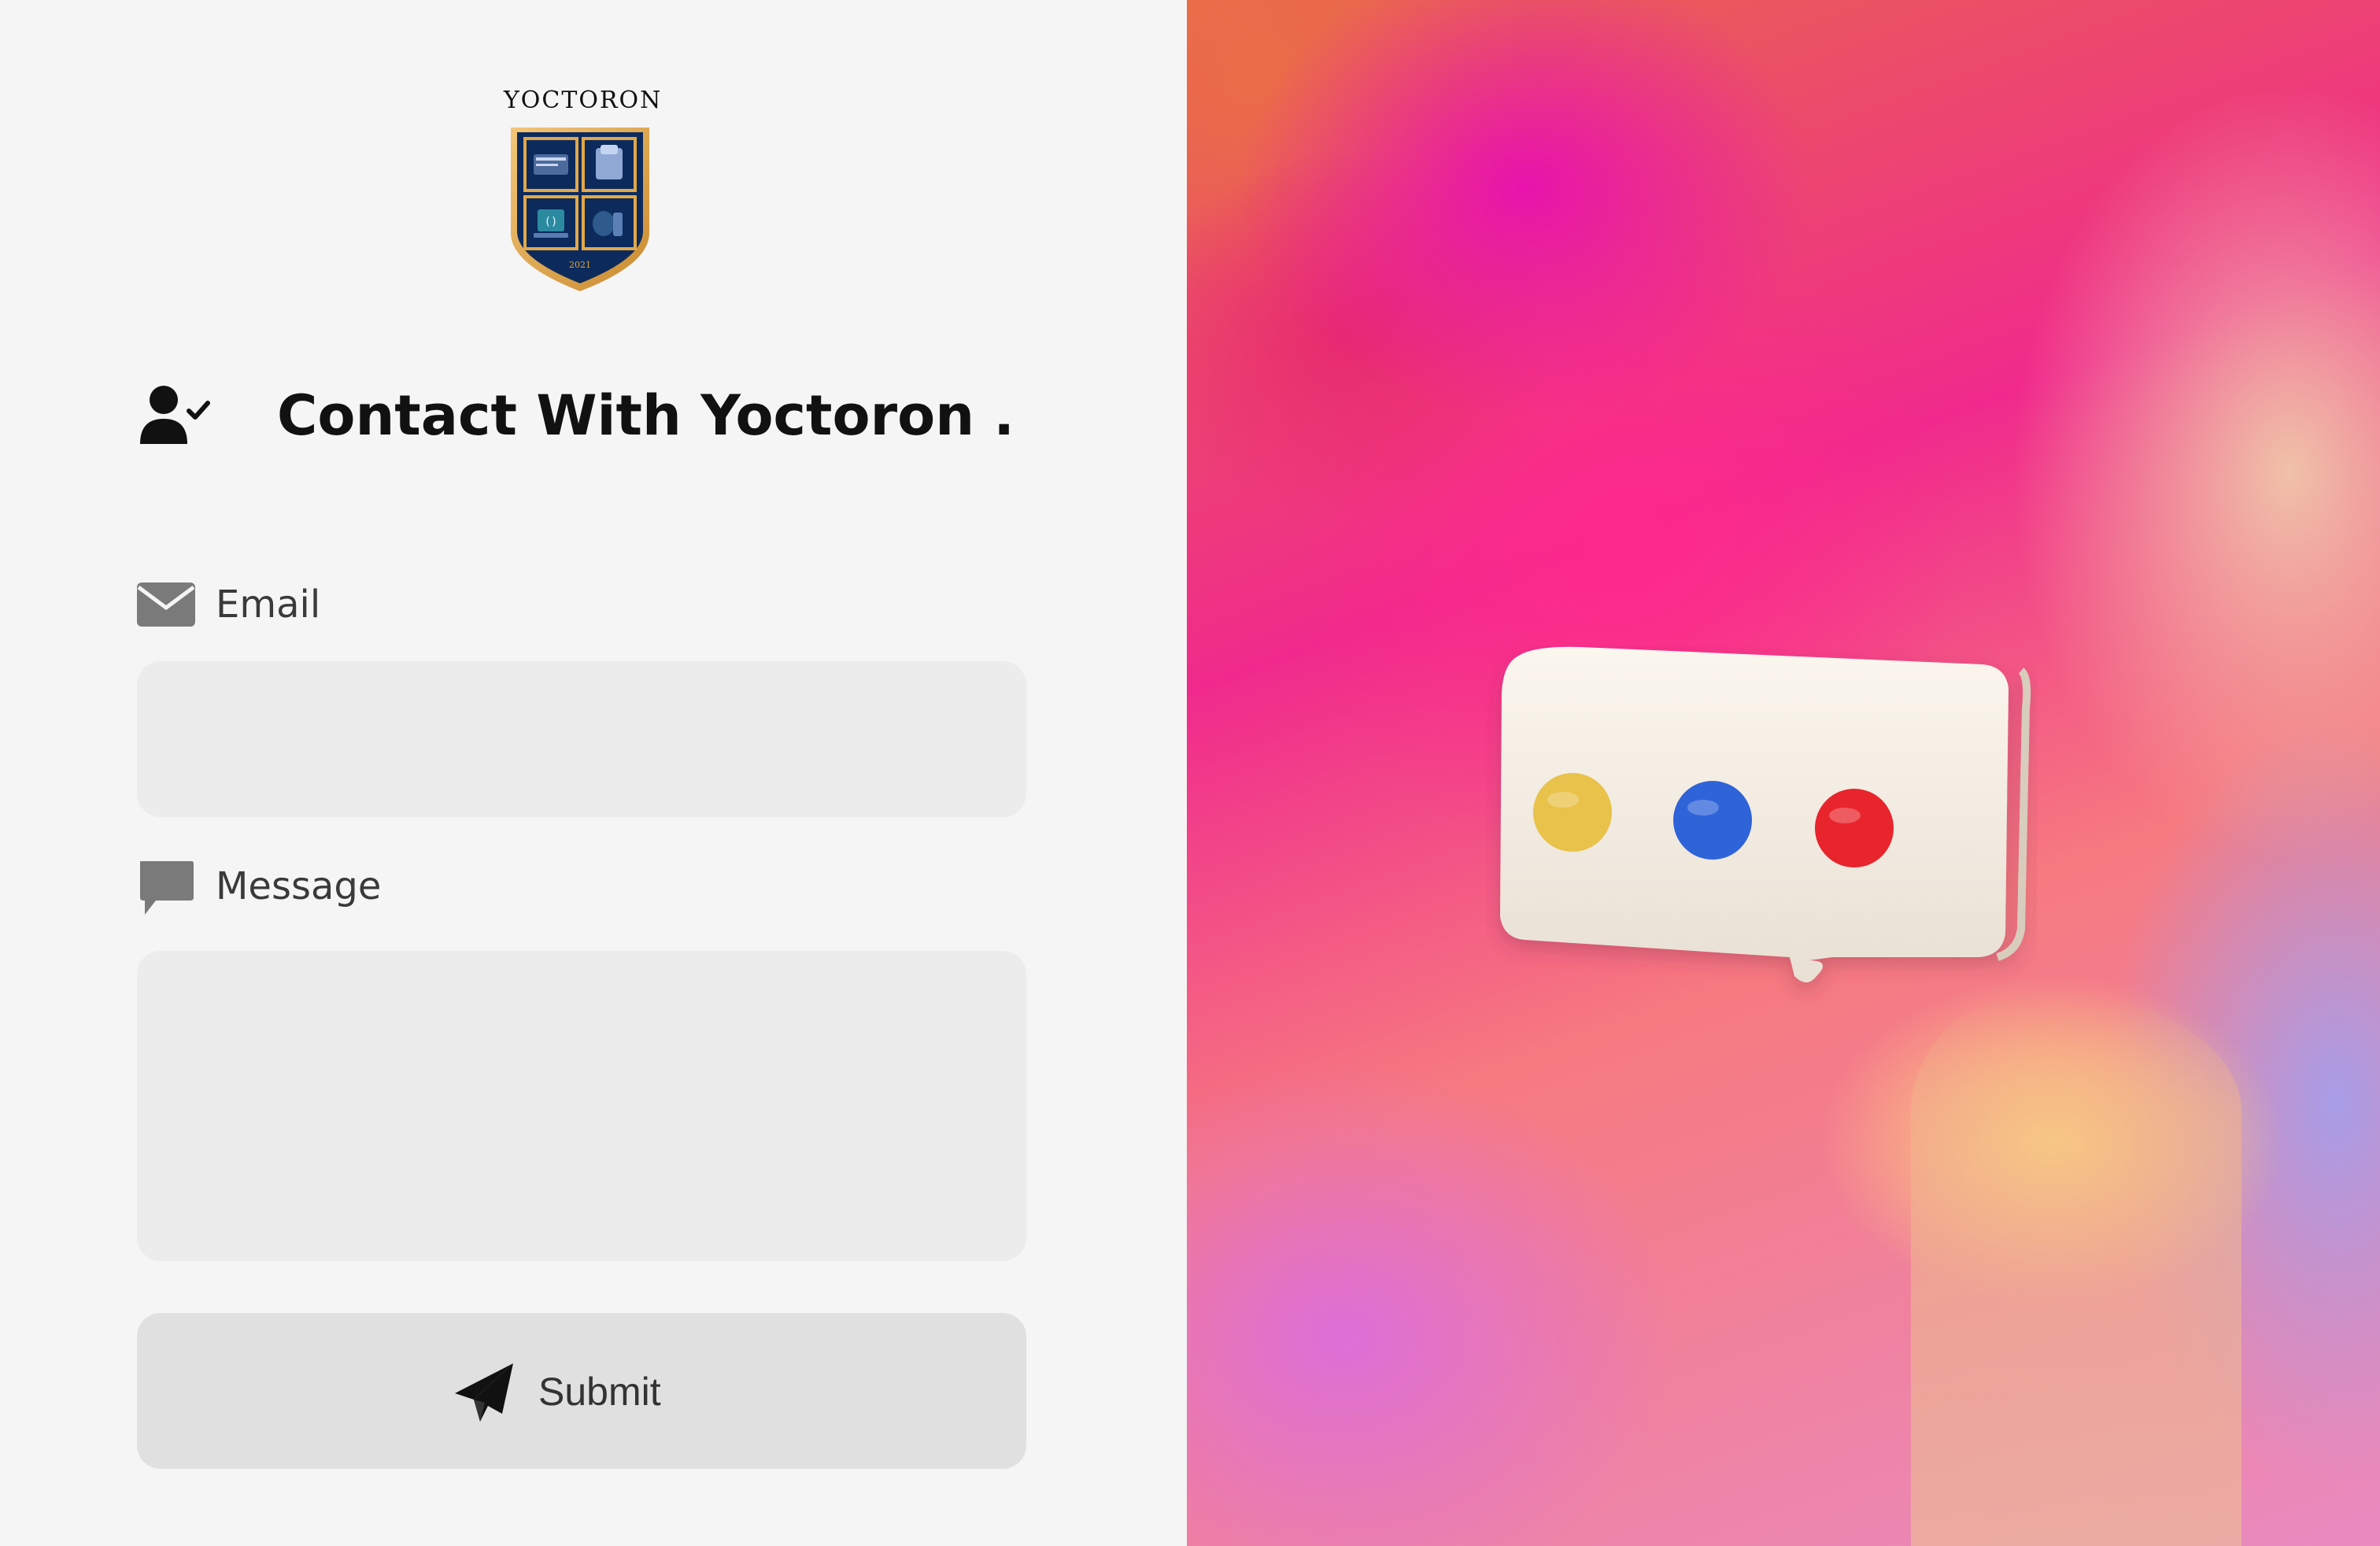  Describe the element at coordinates (599, 1392) in the screenshot. I see `submit-button-label: Submit` at that location.